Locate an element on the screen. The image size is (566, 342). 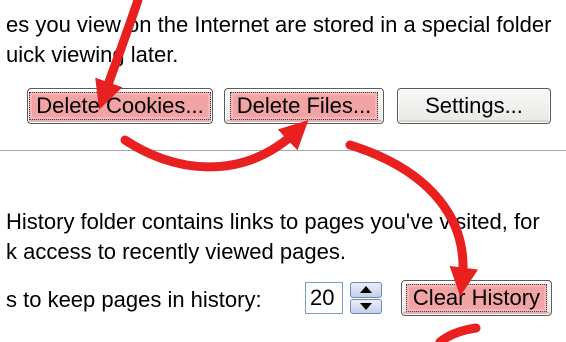
arrow-up-icon is located at coordinates (366, 290).